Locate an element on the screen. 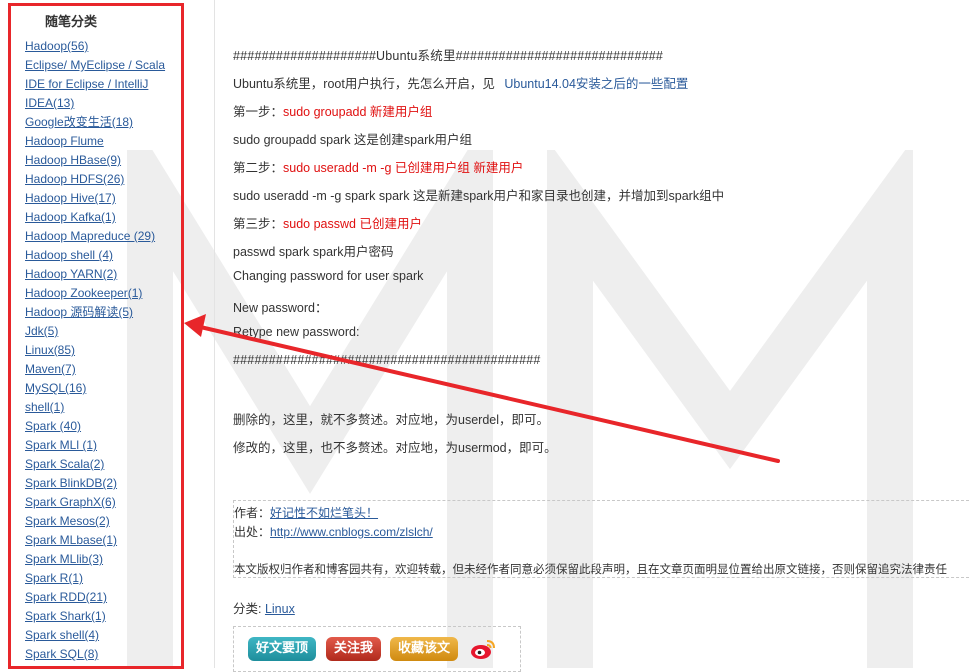 This screenshot has width=969, height=672. category-item: Hadoop YARN(2) is located at coordinates (95, 276).